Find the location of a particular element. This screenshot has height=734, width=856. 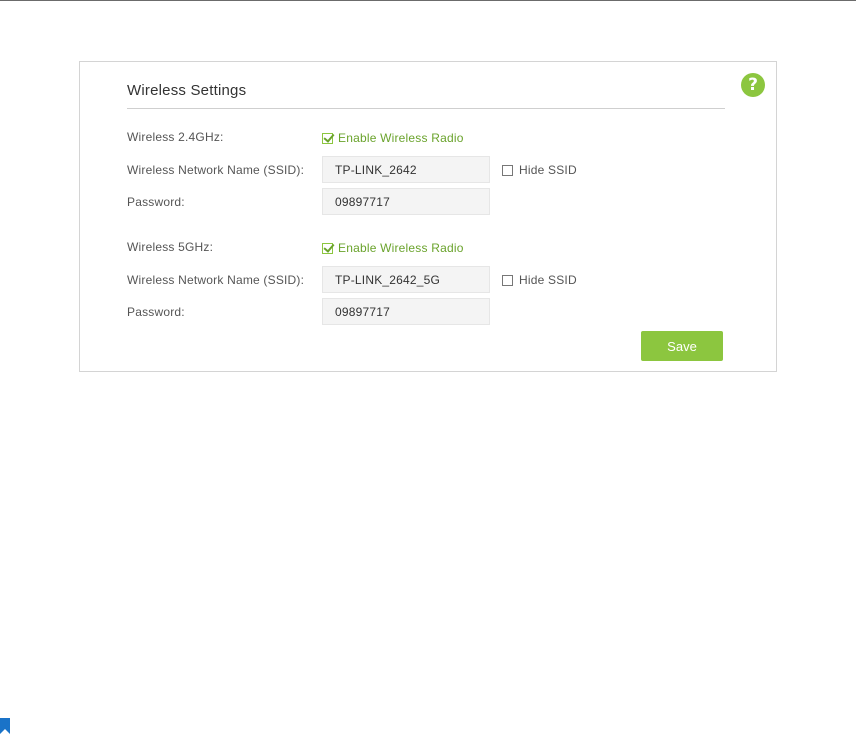

band-24-password-input is located at coordinates (406, 201).